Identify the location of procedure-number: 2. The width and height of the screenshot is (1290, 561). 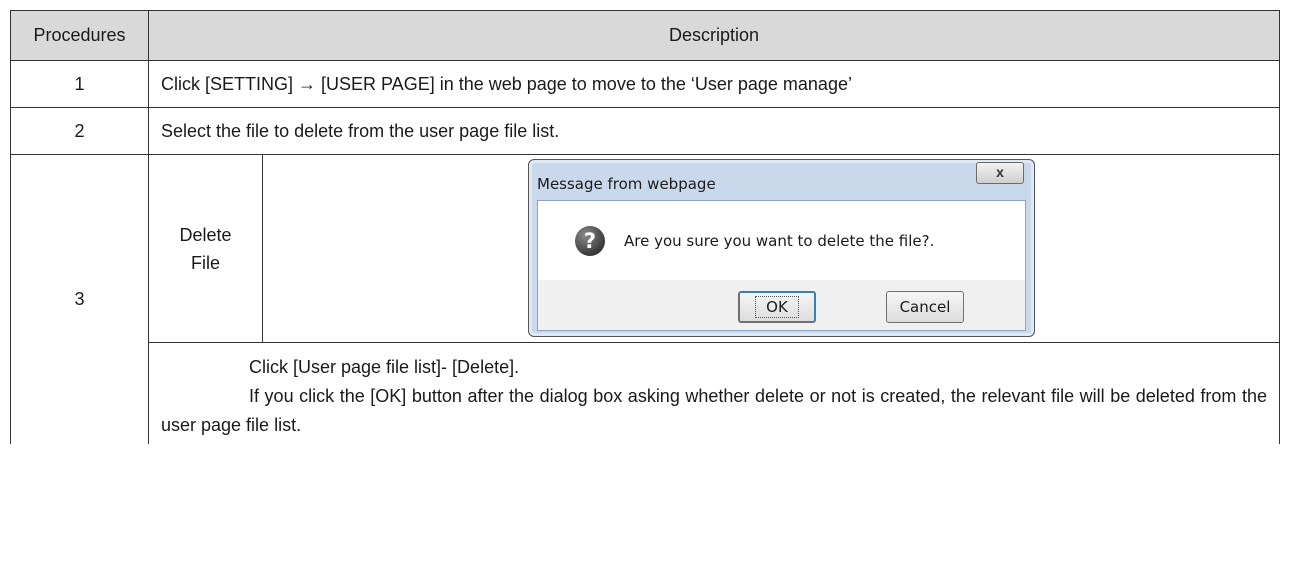
(79, 131).